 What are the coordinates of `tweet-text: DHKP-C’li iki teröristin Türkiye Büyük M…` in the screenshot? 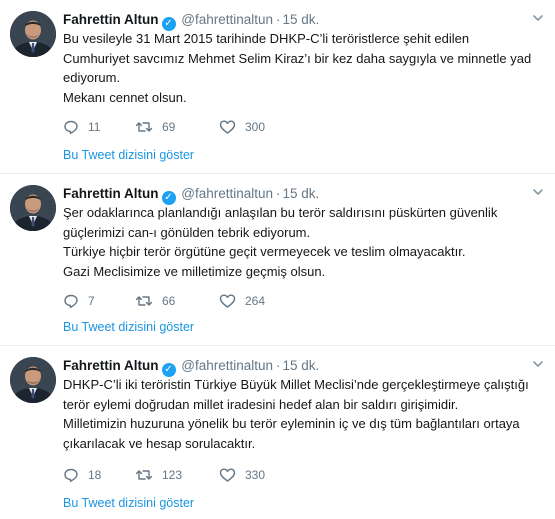 It's located at (305, 414).